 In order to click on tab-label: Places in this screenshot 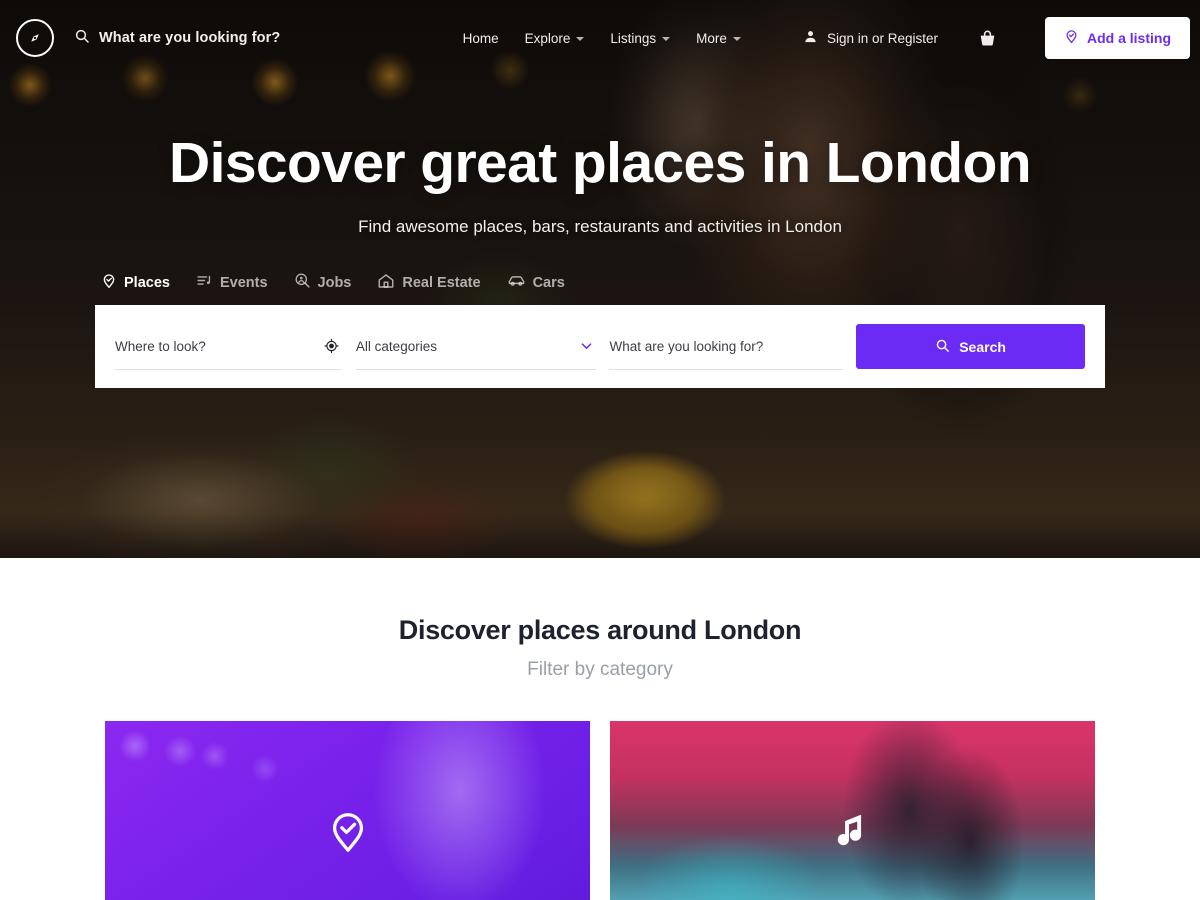, I will do `click(147, 282)`.